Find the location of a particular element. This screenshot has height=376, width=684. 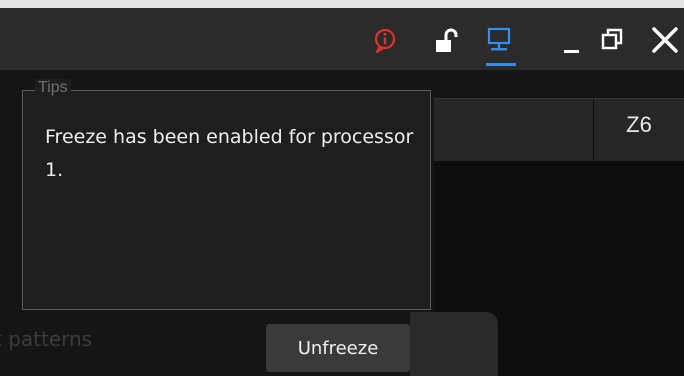

minimize-icon is located at coordinates (576, 41).